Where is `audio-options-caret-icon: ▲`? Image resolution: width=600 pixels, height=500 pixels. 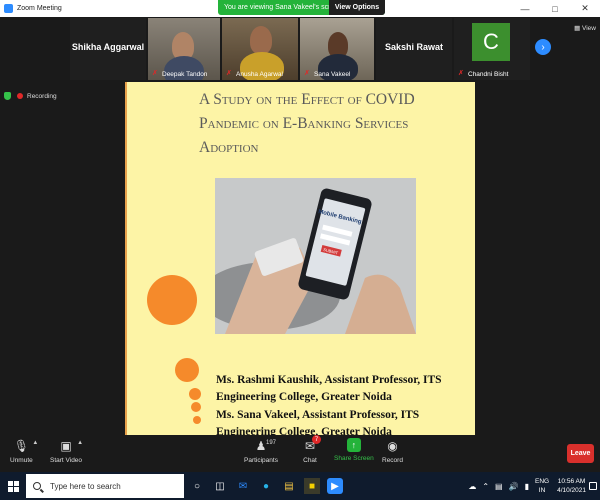 audio-options-caret-icon: ▲ is located at coordinates (35, 443).